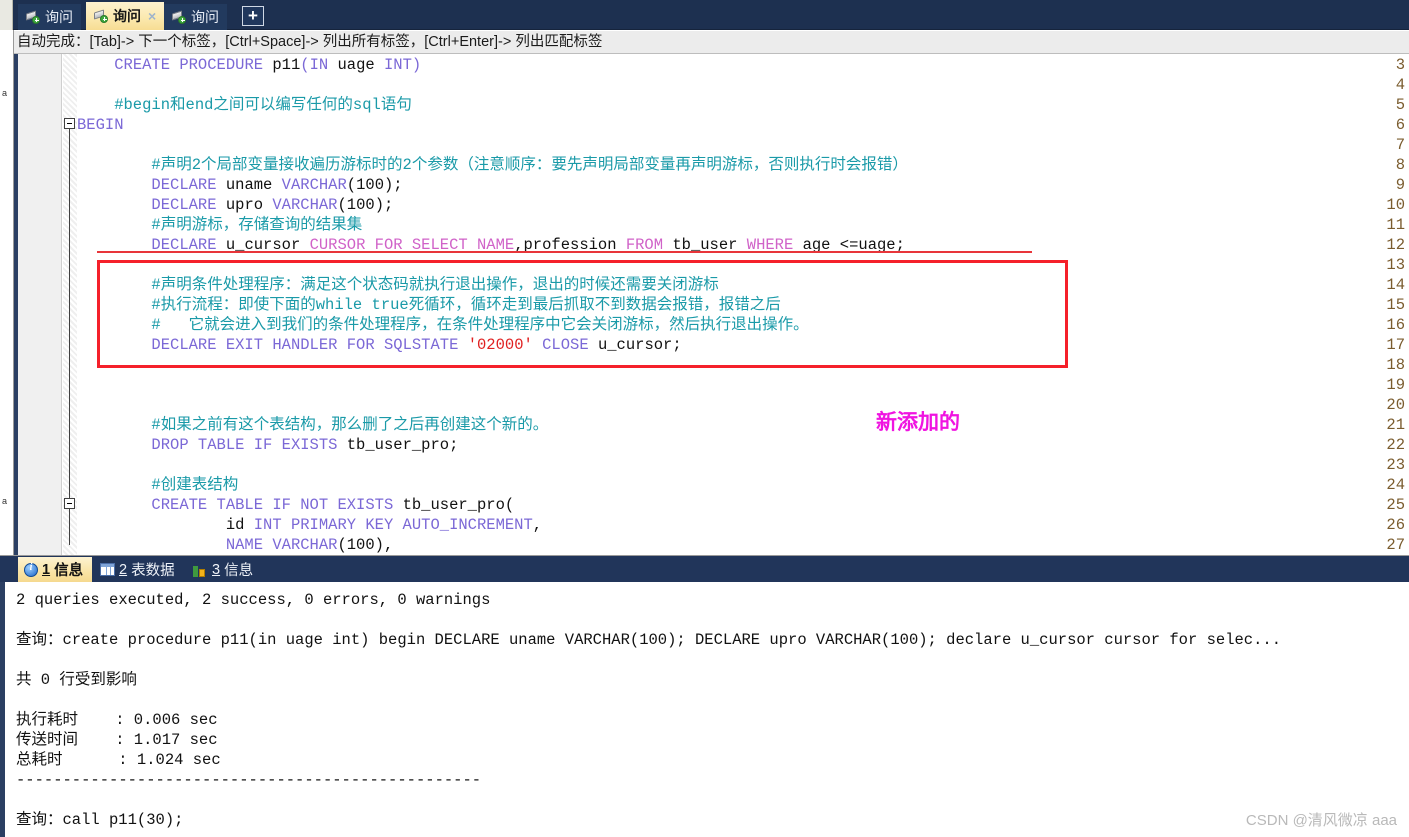 The image size is (1409, 837). I want to click on code-folding-column, so click(70, 304).